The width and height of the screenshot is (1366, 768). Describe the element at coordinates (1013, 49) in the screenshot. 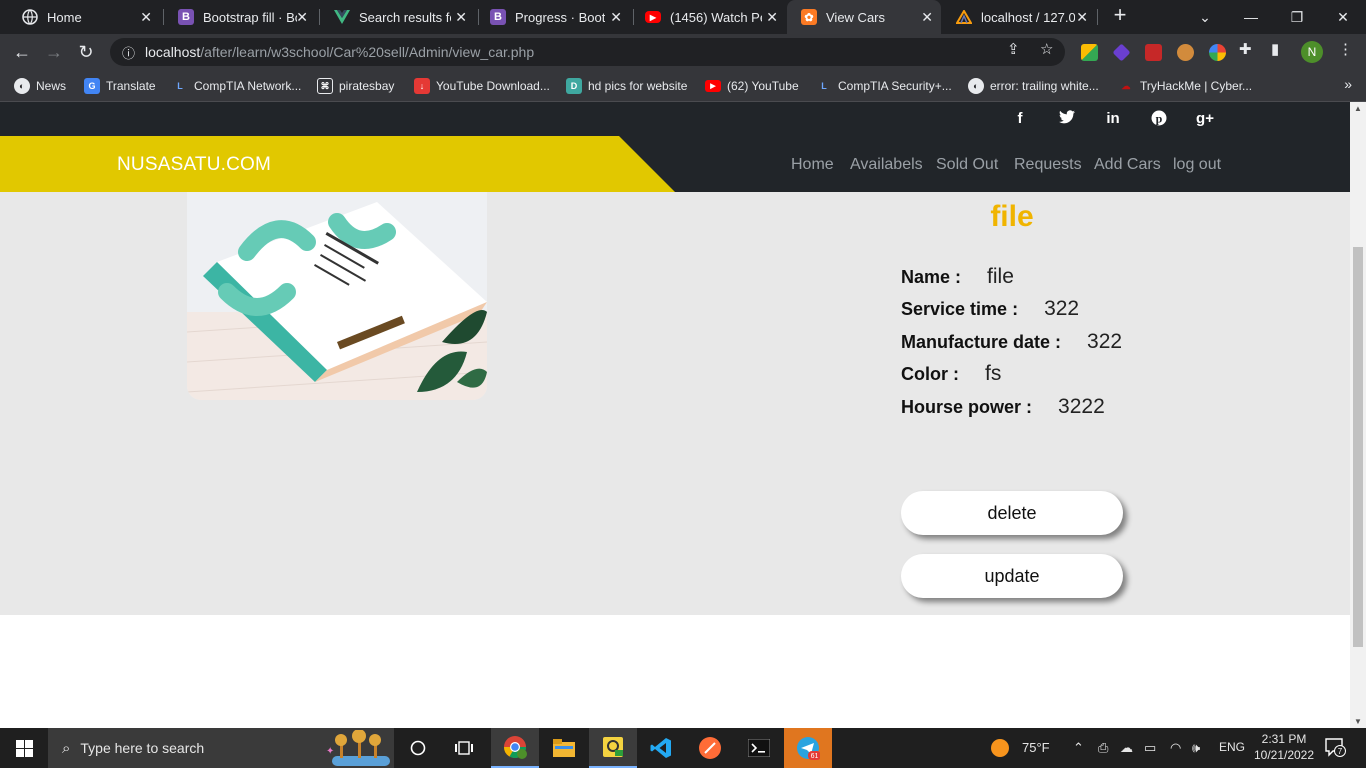

I see `share-icon: ⇪` at that location.